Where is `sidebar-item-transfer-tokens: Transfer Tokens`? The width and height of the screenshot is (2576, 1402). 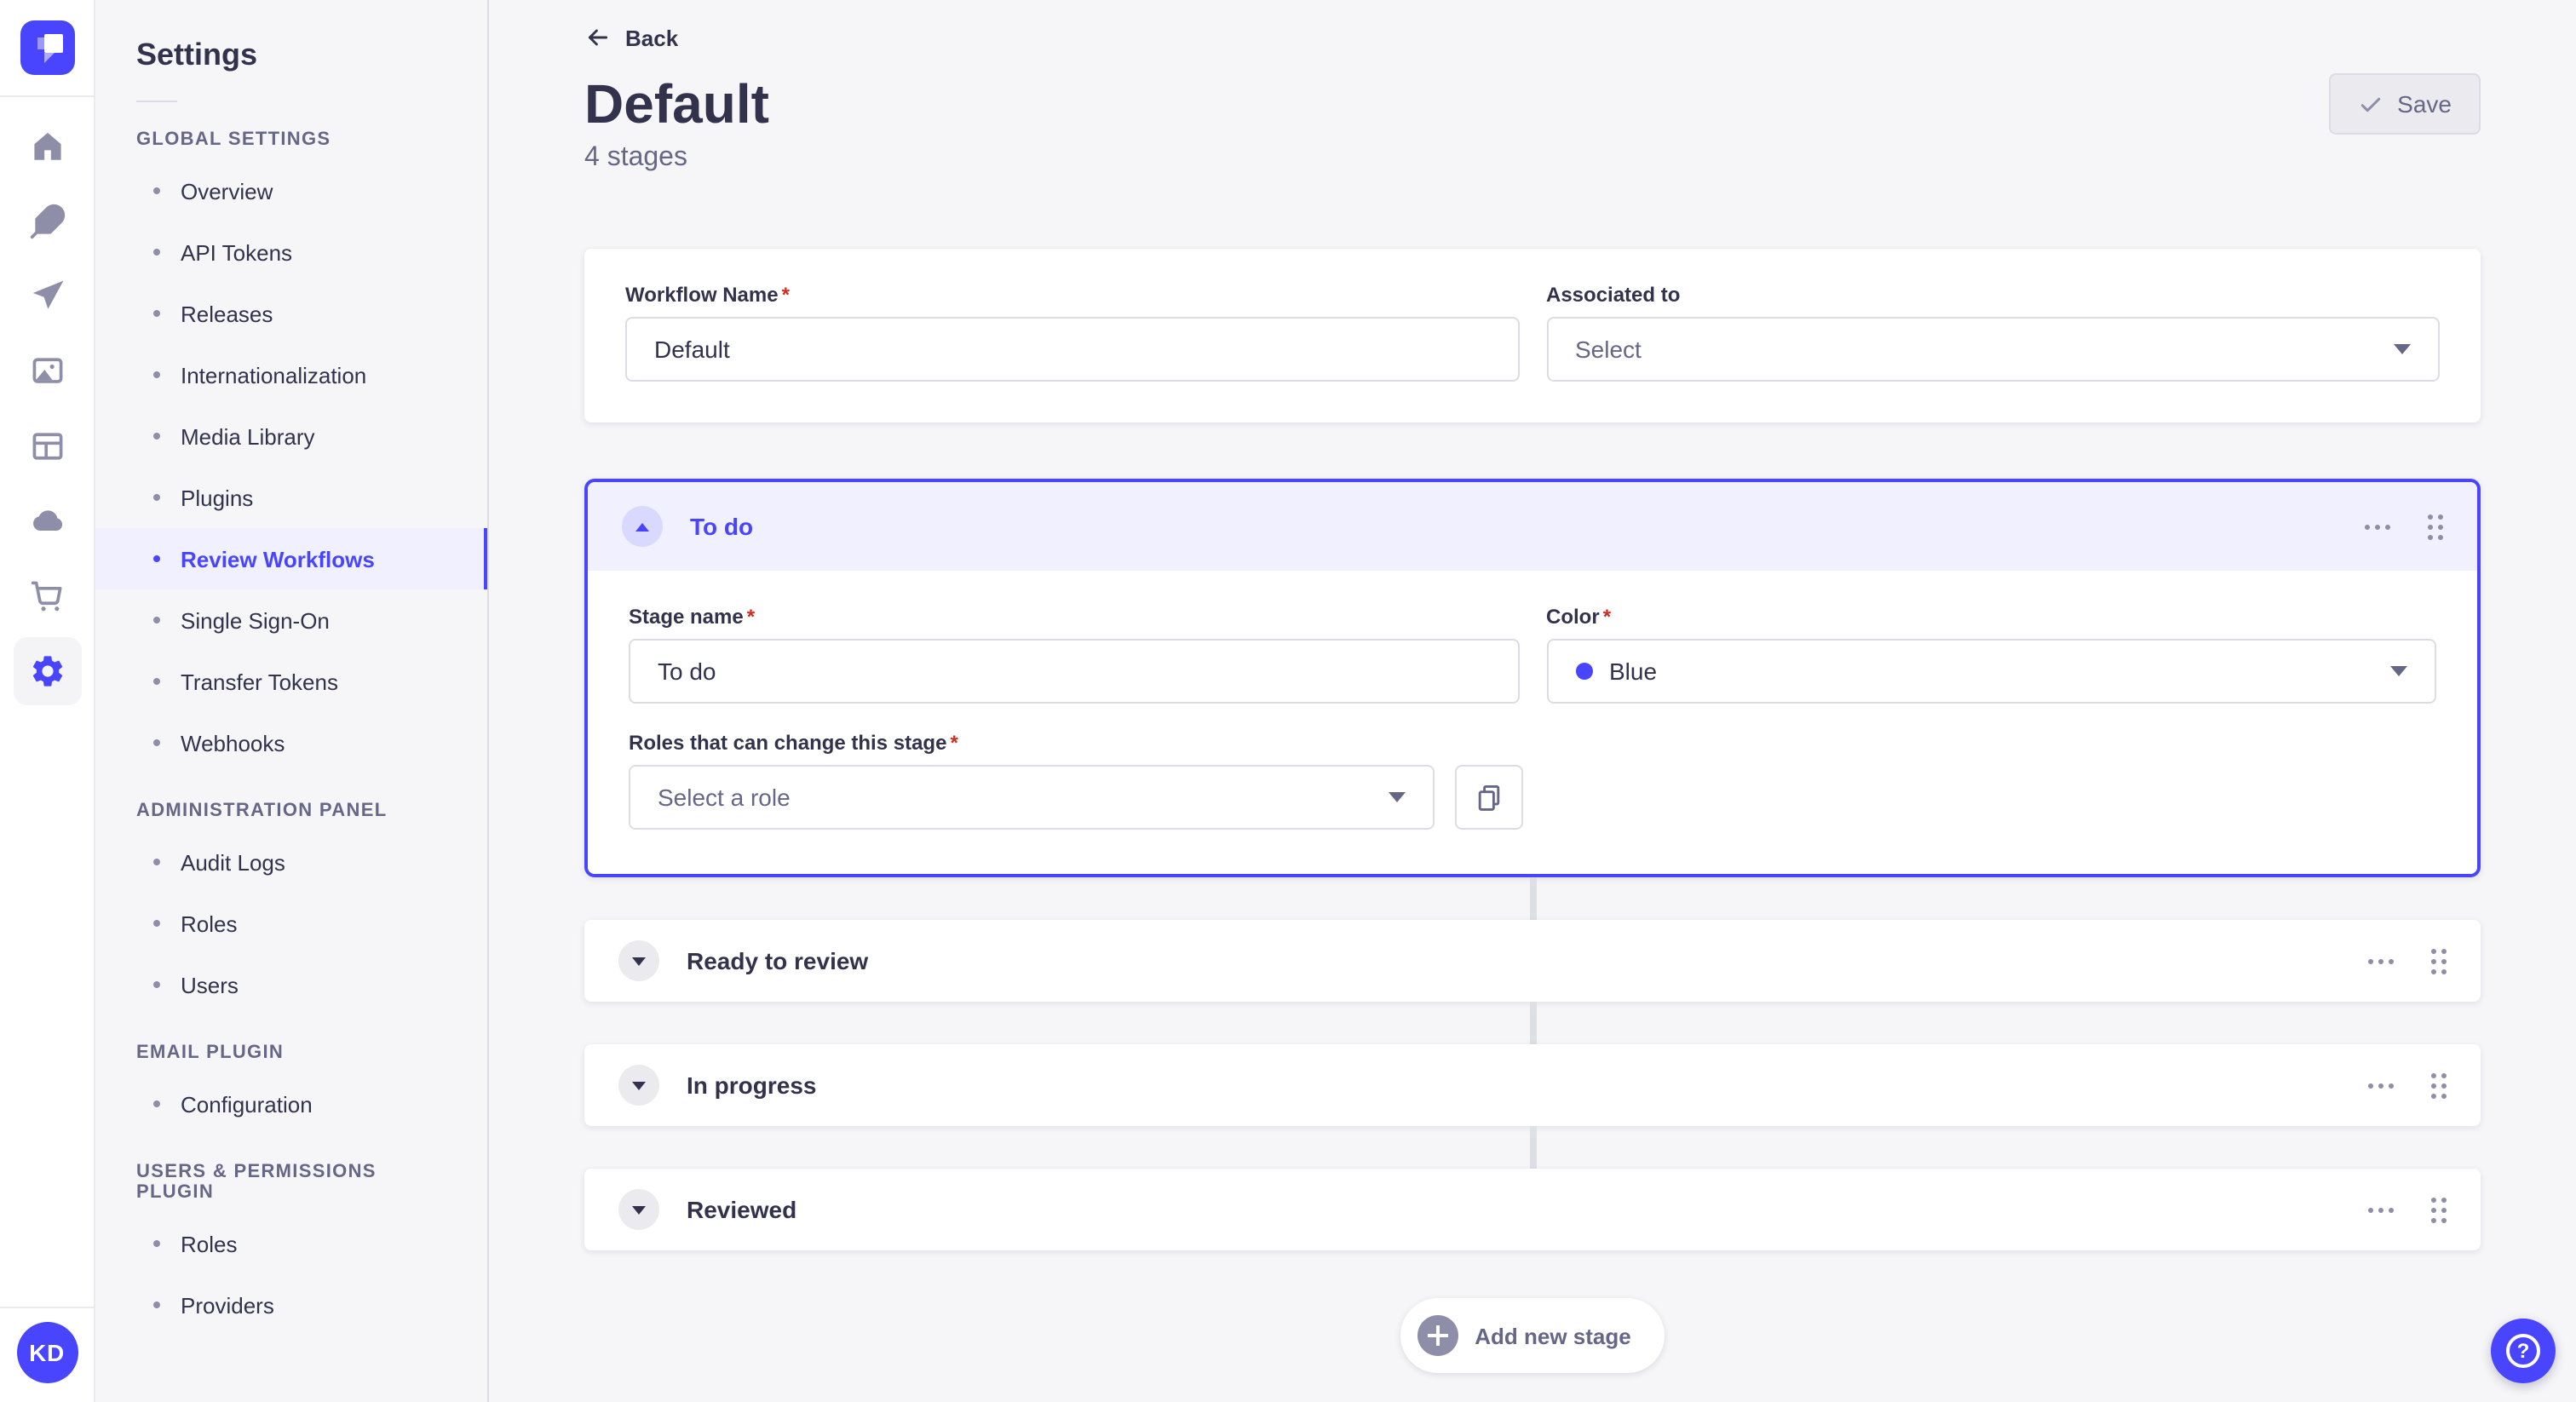
sidebar-item-transfer-tokens: Transfer Tokens is located at coordinates (291, 681).